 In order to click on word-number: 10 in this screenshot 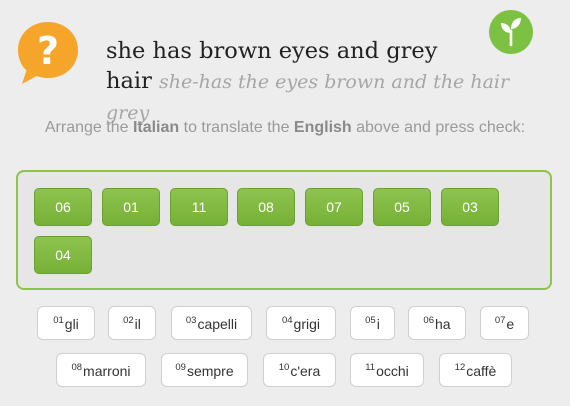, I will do `click(284, 367)`.